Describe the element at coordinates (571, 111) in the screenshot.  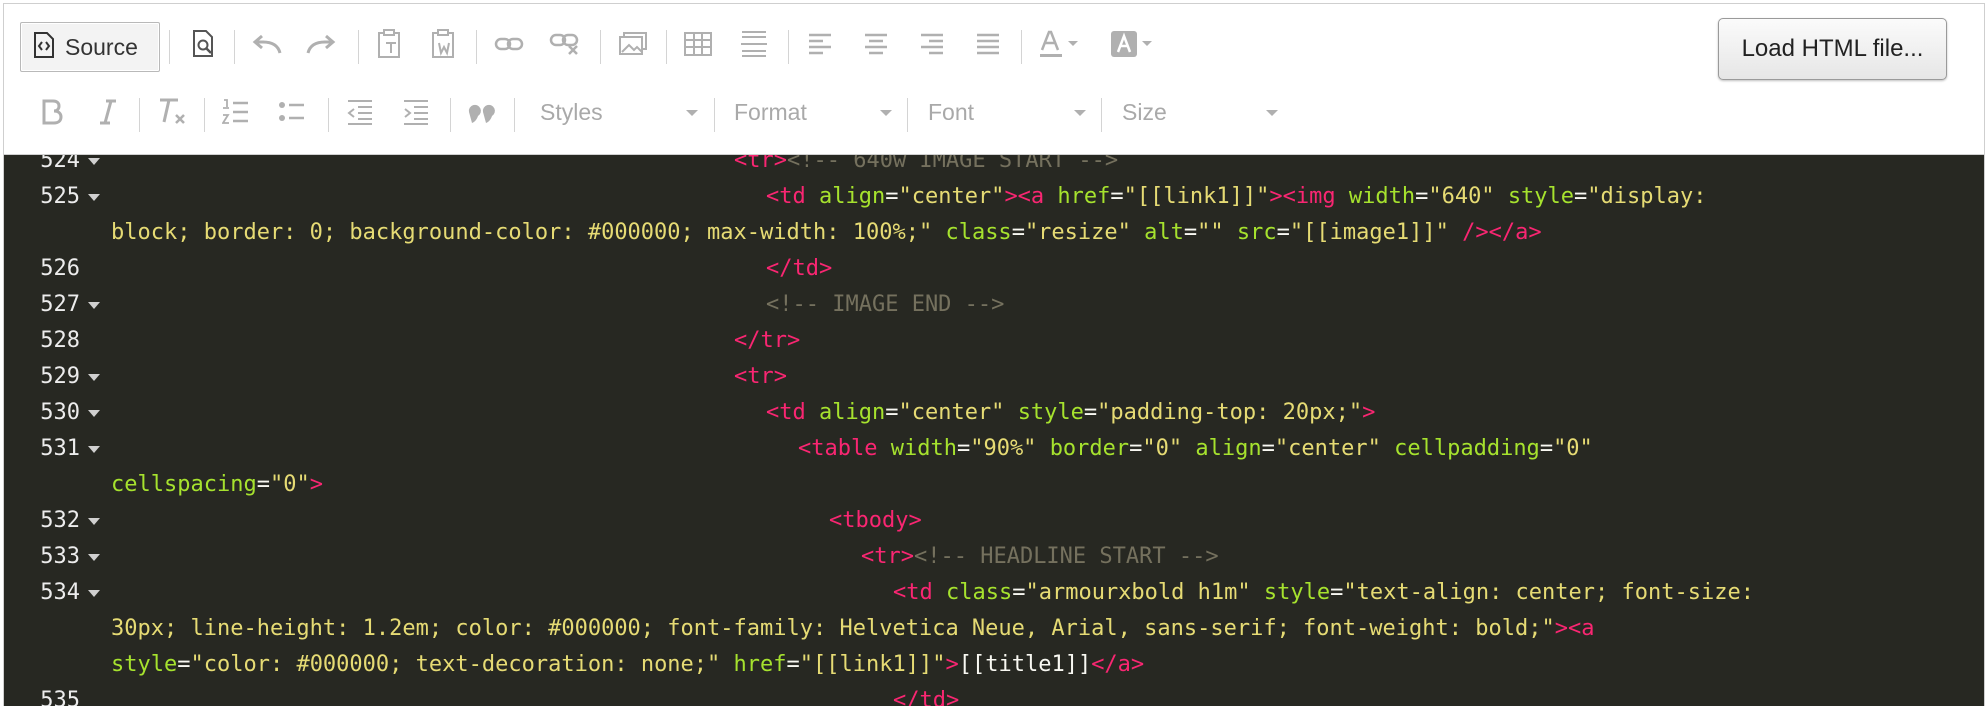
I see `styles-combo-label: Styles` at that location.